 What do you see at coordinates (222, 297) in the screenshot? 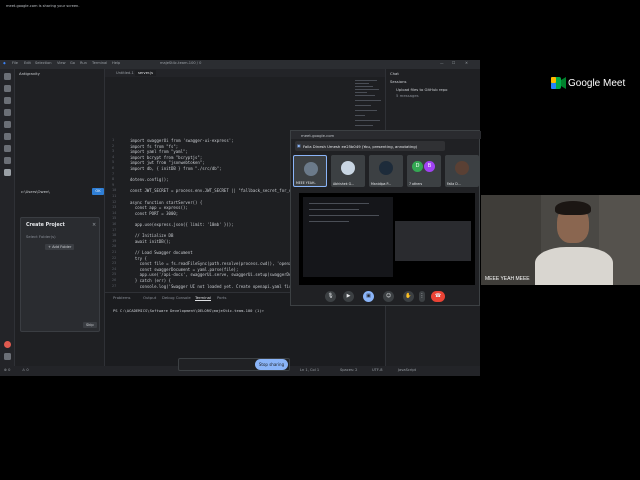
I see `tab-ports: Ports` at bounding box center [222, 297].